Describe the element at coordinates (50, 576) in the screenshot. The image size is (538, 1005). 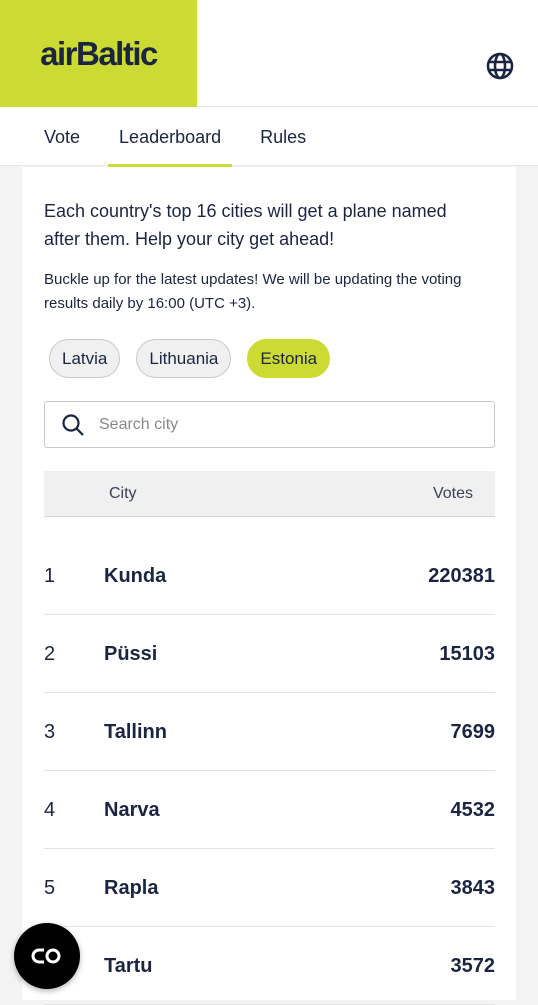
I see `rank: 1` at that location.